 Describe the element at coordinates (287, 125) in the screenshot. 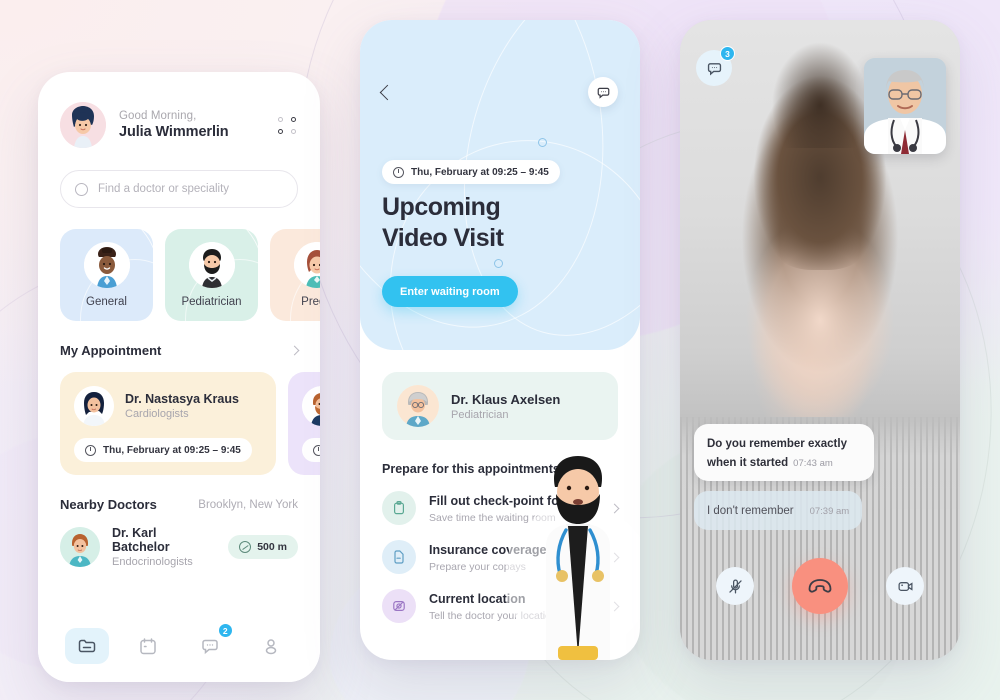

I see `grid-dots-icon` at that location.